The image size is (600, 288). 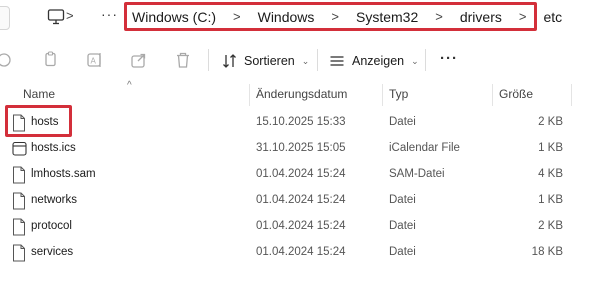 What do you see at coordinates (269, 61) in the screenshot?
I see `sort-label: Sortieren` at bounding box center [269, 61].